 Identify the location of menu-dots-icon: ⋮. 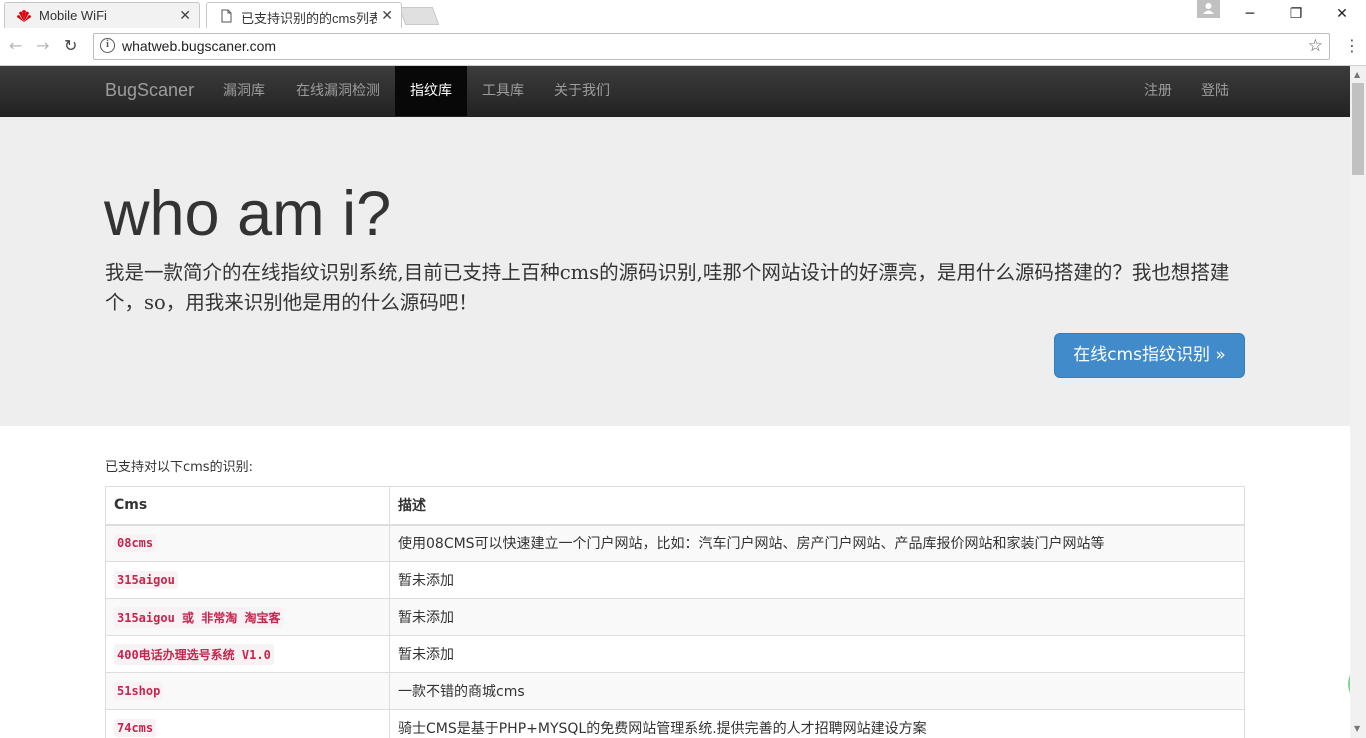
(1352, 45).